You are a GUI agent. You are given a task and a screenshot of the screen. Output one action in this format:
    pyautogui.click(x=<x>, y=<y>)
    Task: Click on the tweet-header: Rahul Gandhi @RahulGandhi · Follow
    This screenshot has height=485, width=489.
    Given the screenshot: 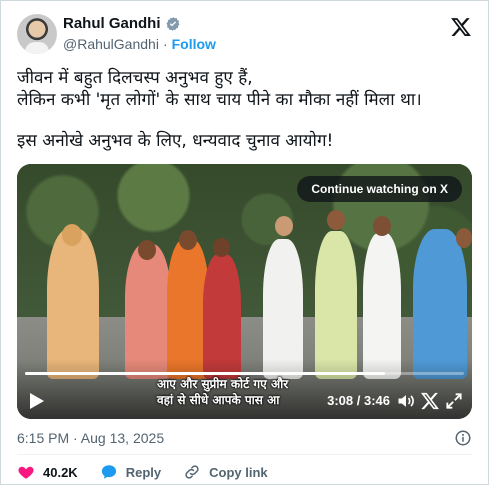 What is the action you would take?
    pyautogui.click(x=245, y=35)
    